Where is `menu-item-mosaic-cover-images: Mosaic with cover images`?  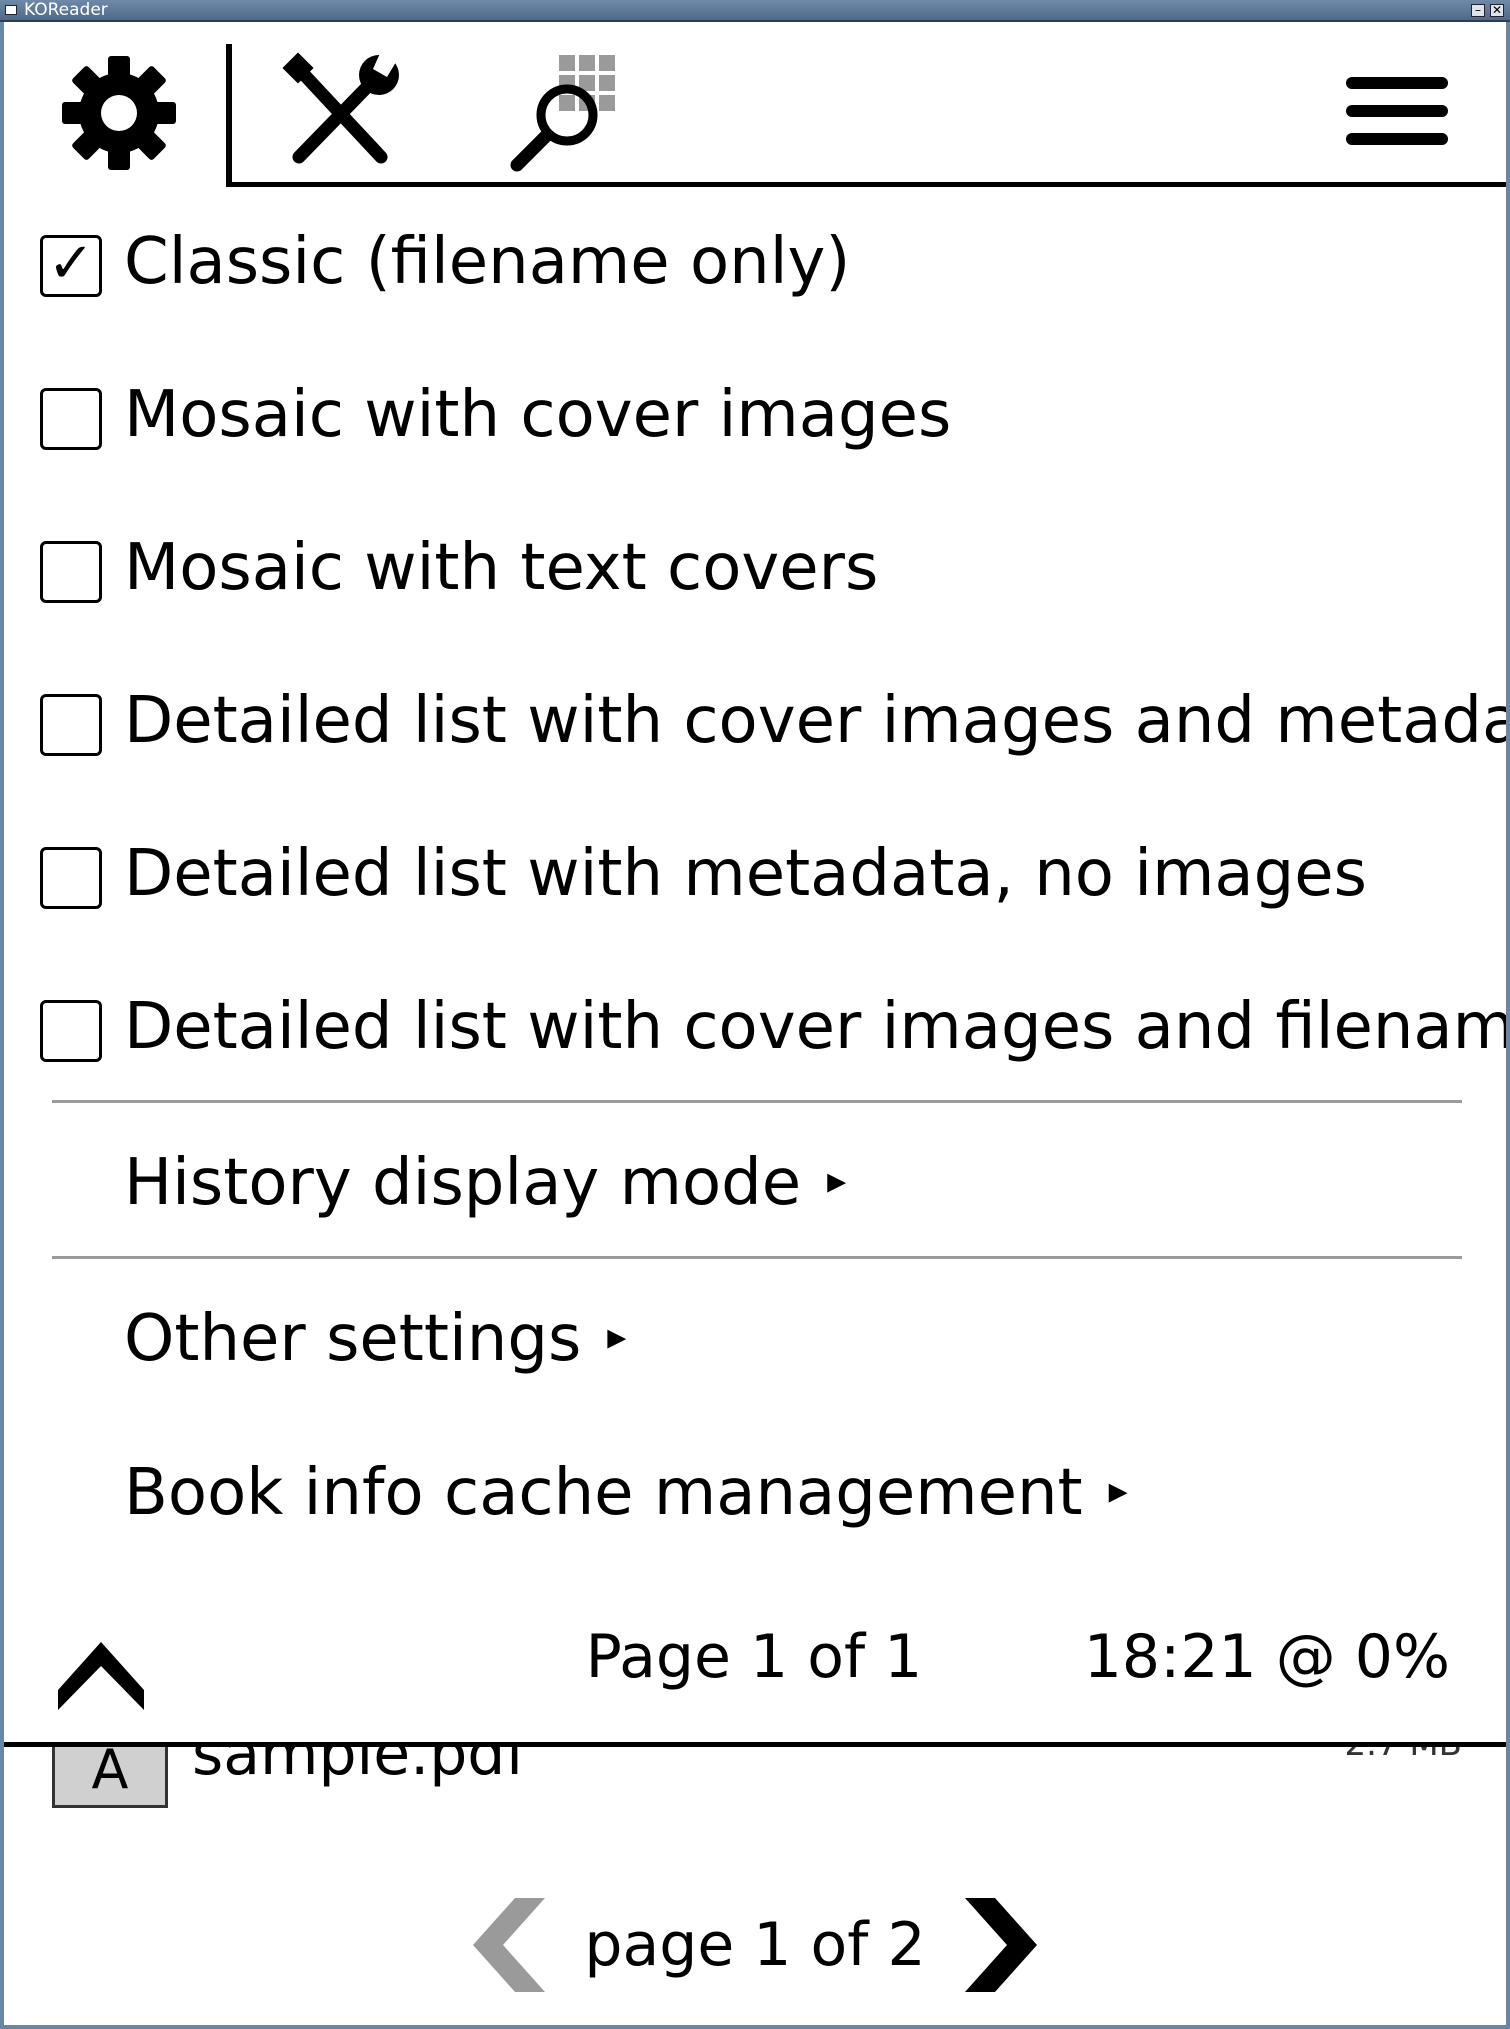 menu-item-mosaic-cover-images: Mosaic with cover images is located at coordinates (755, 415).